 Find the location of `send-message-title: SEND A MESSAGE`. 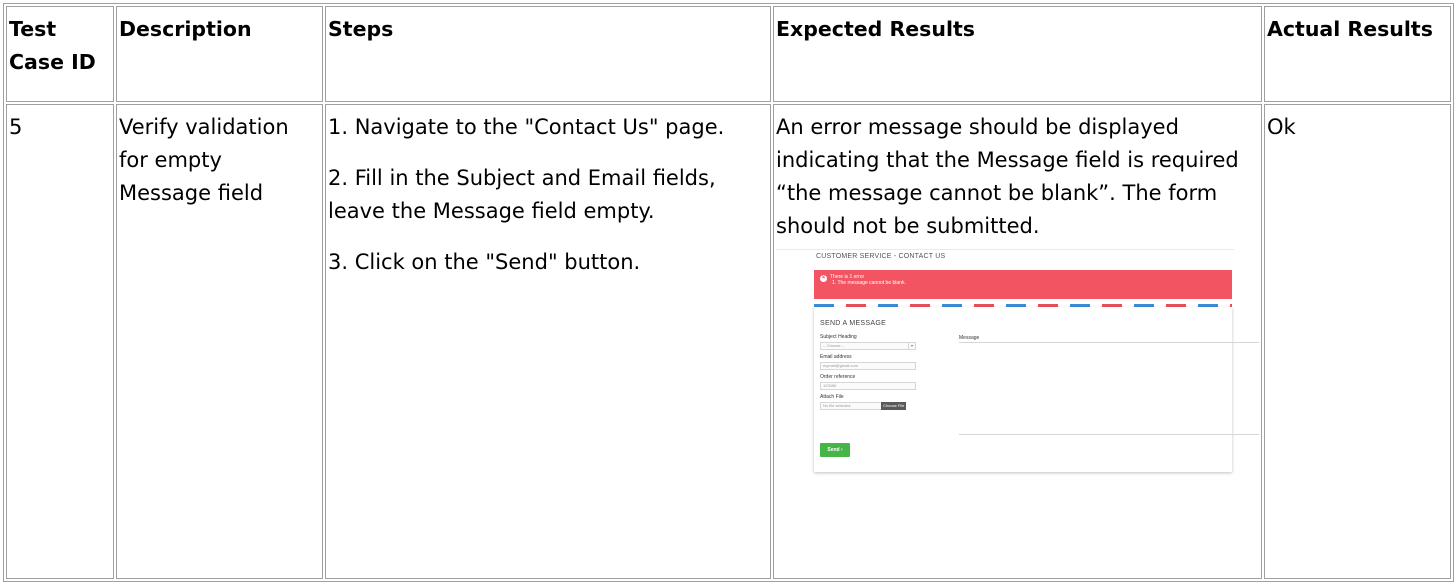

send-message-title: SEND A MESSAGE is located at coordinates (853, 323).